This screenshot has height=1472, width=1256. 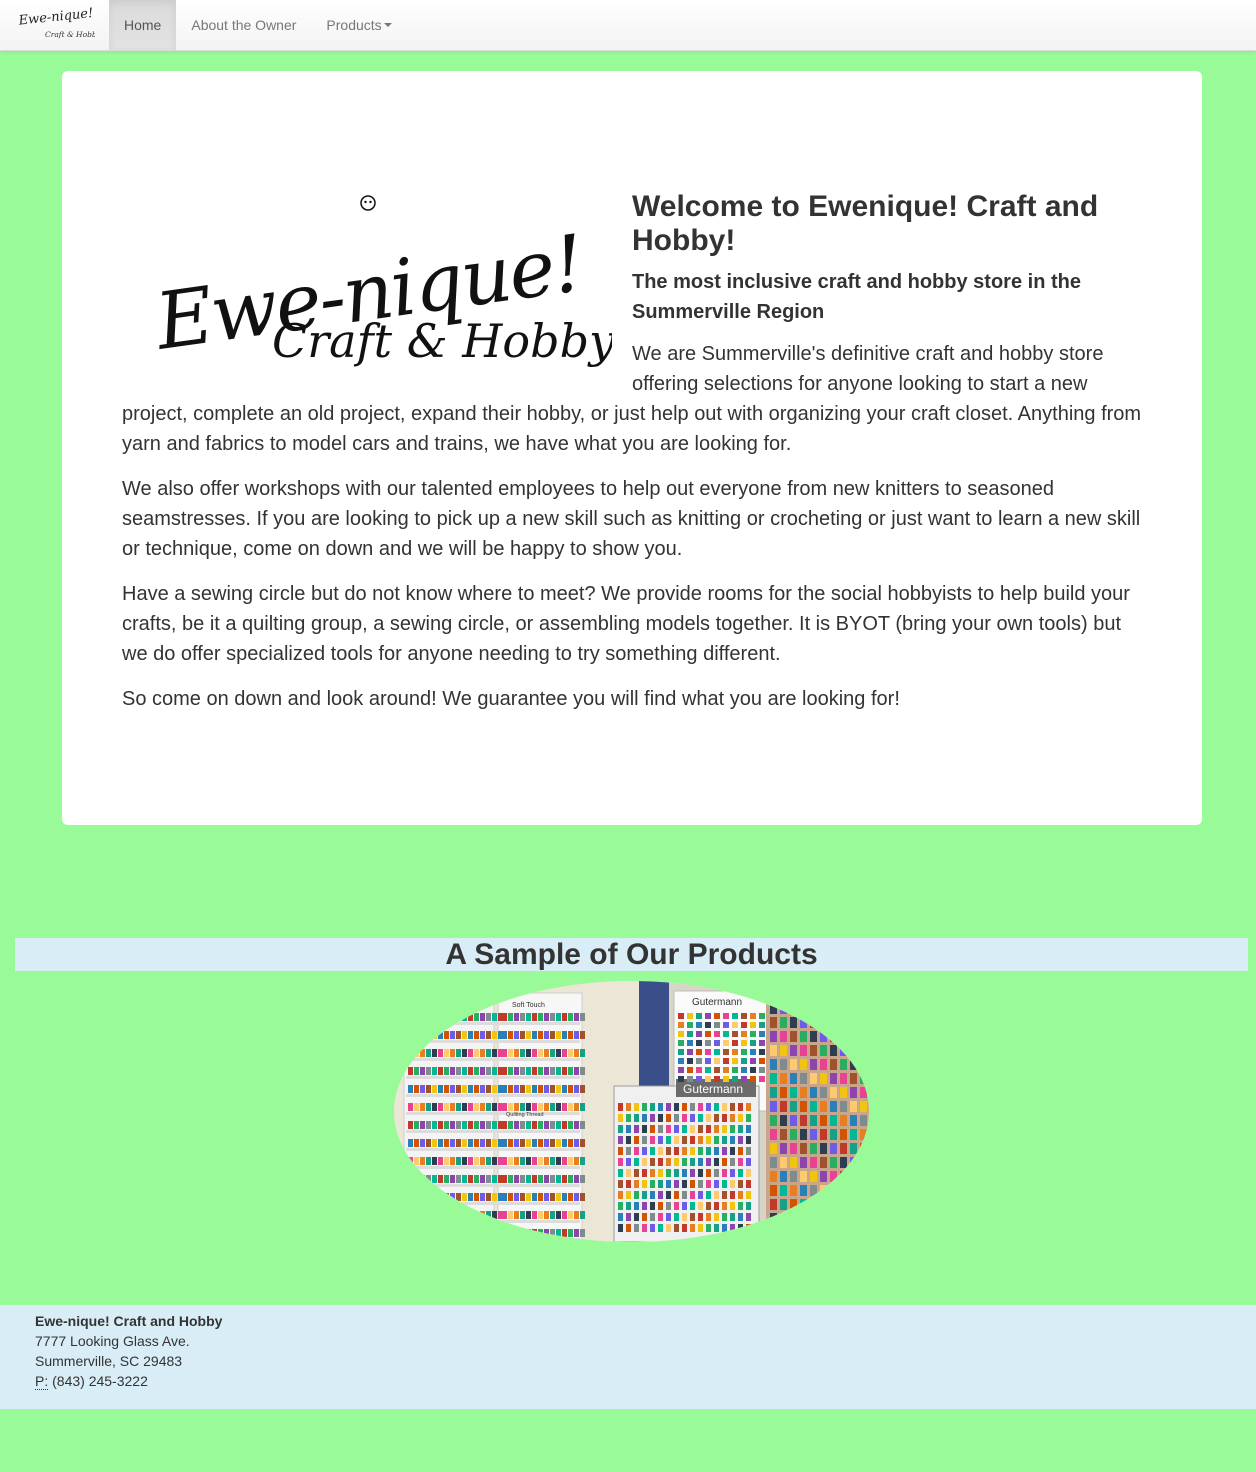 What do you see at coordinates (143, 25) in the screenshot?
I see `nav-home: Home` at bounding box center [143, 25].